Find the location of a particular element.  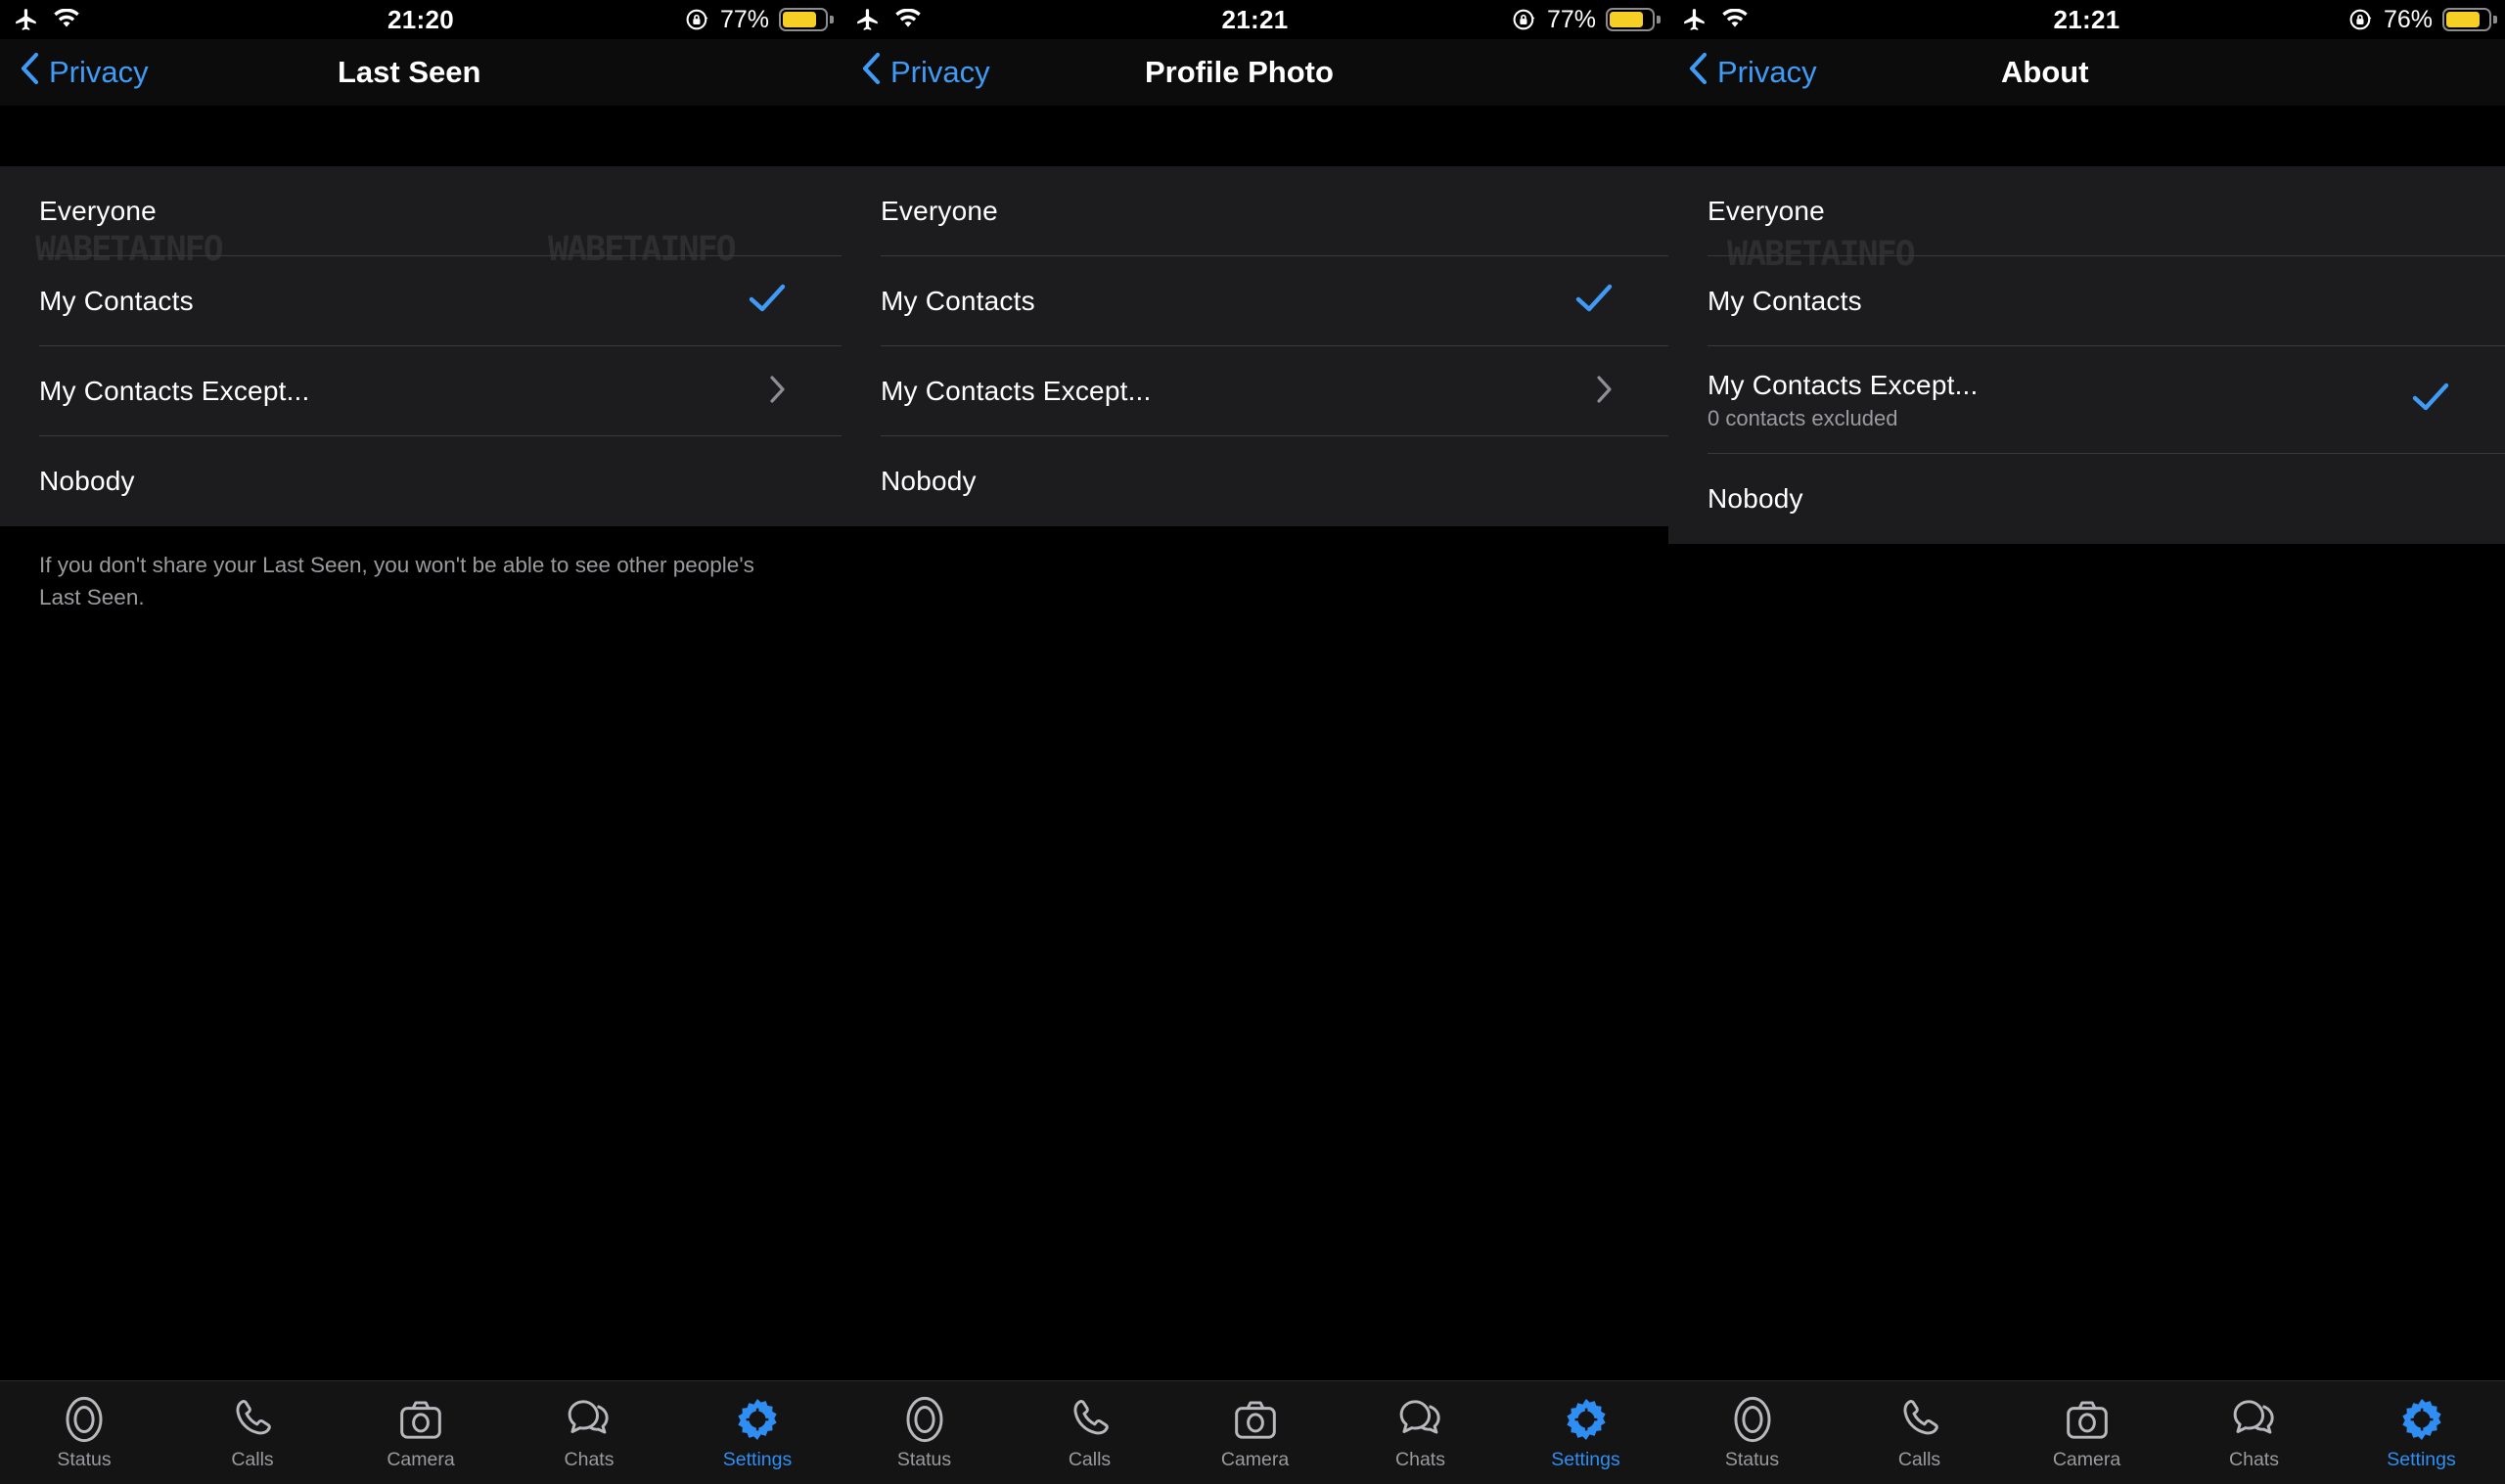

page-title: Profile Photo is located at coordinates (1239, 72).